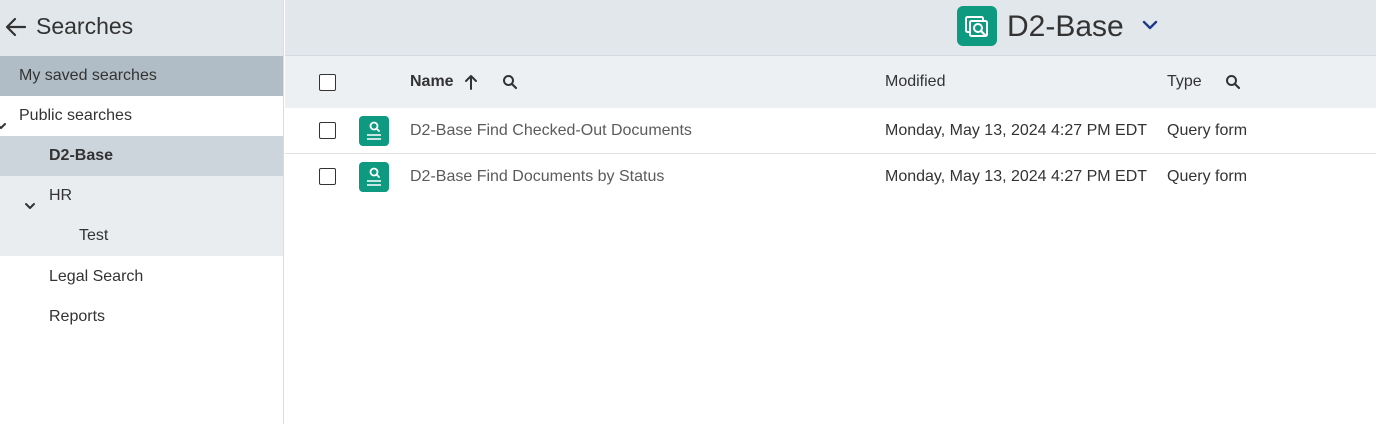 This screenshot has height=424, width=1376. What do you see at coordinates (141, 236) in the screenshot?
I see `sidebar-item-test: Test` at bounding box center [141, 236].